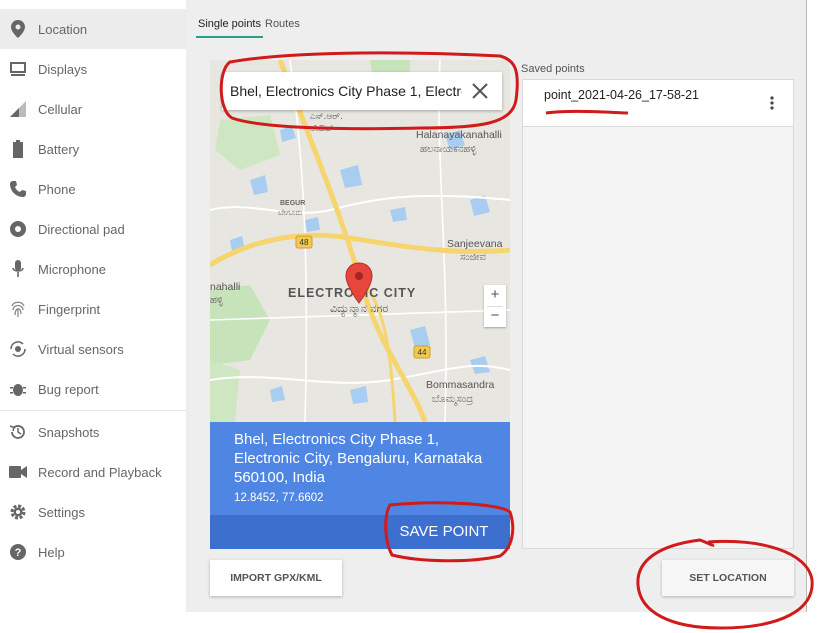  I want to click on tab-routes: Routes, so click(282, 26).